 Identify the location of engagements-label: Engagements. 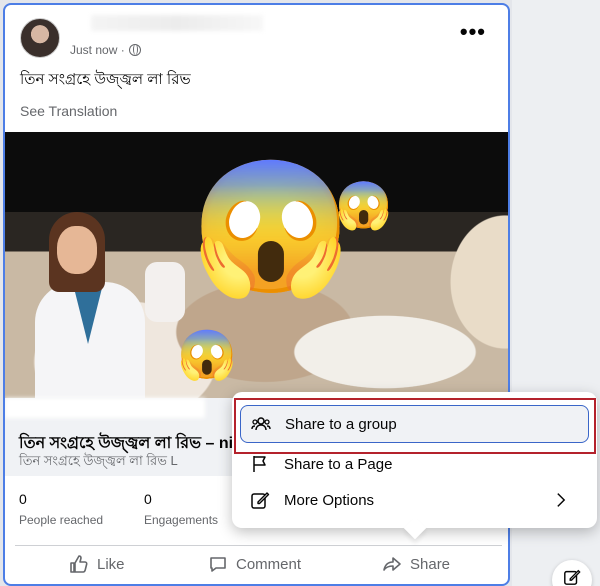
(181, 520).